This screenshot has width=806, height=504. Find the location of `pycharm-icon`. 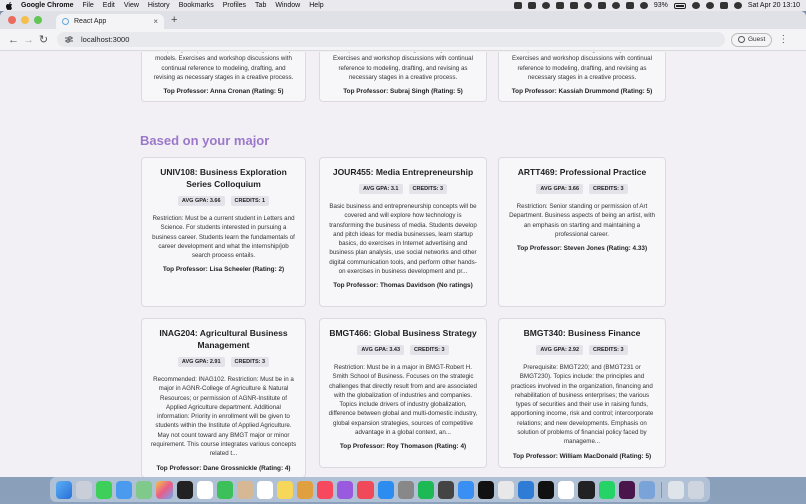

pycharm-icon is located at coordinates (546, 489).